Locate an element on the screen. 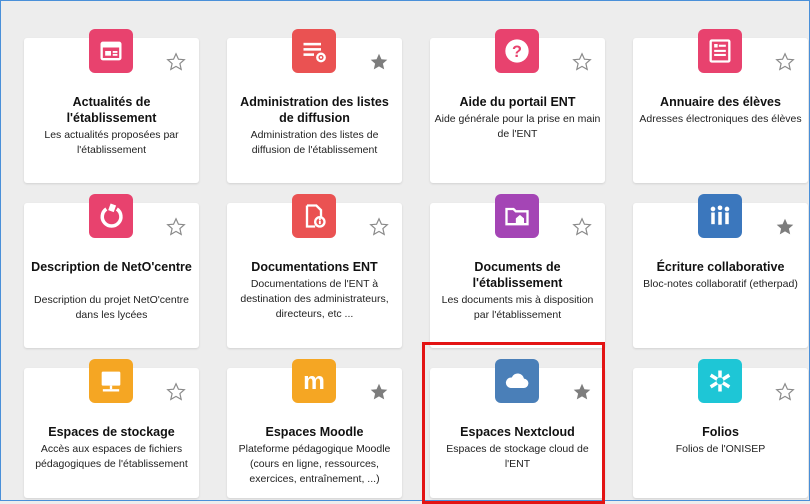 The height and width of the screenshot is (504, 810). app-title: Administration des listes de diffusion is located at coordinates (314, 110).